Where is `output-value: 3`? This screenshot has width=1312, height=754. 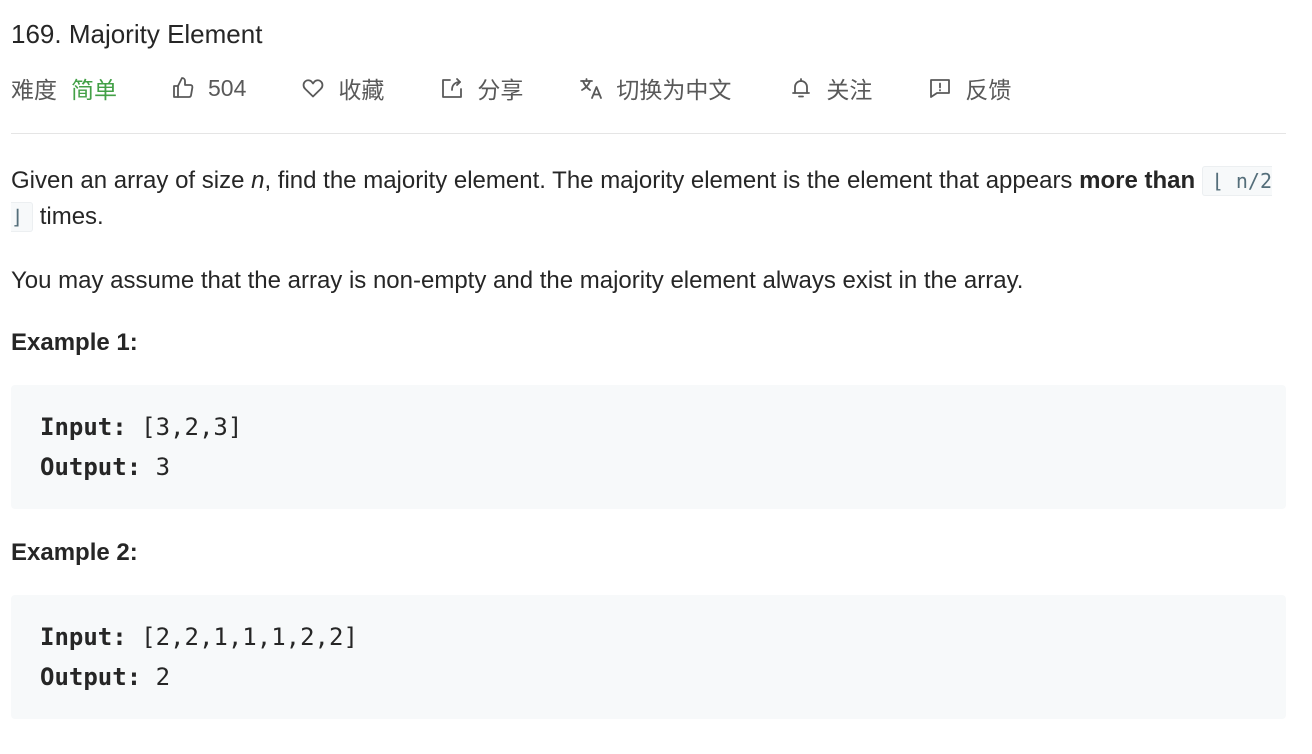 output-value: 3 is located at coordinates (156, 467).